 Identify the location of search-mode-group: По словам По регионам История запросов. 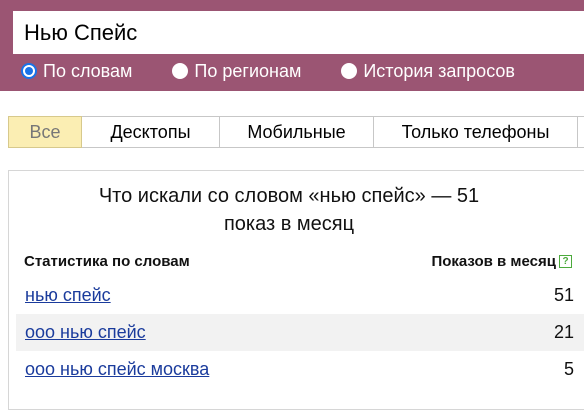
(268, 71).